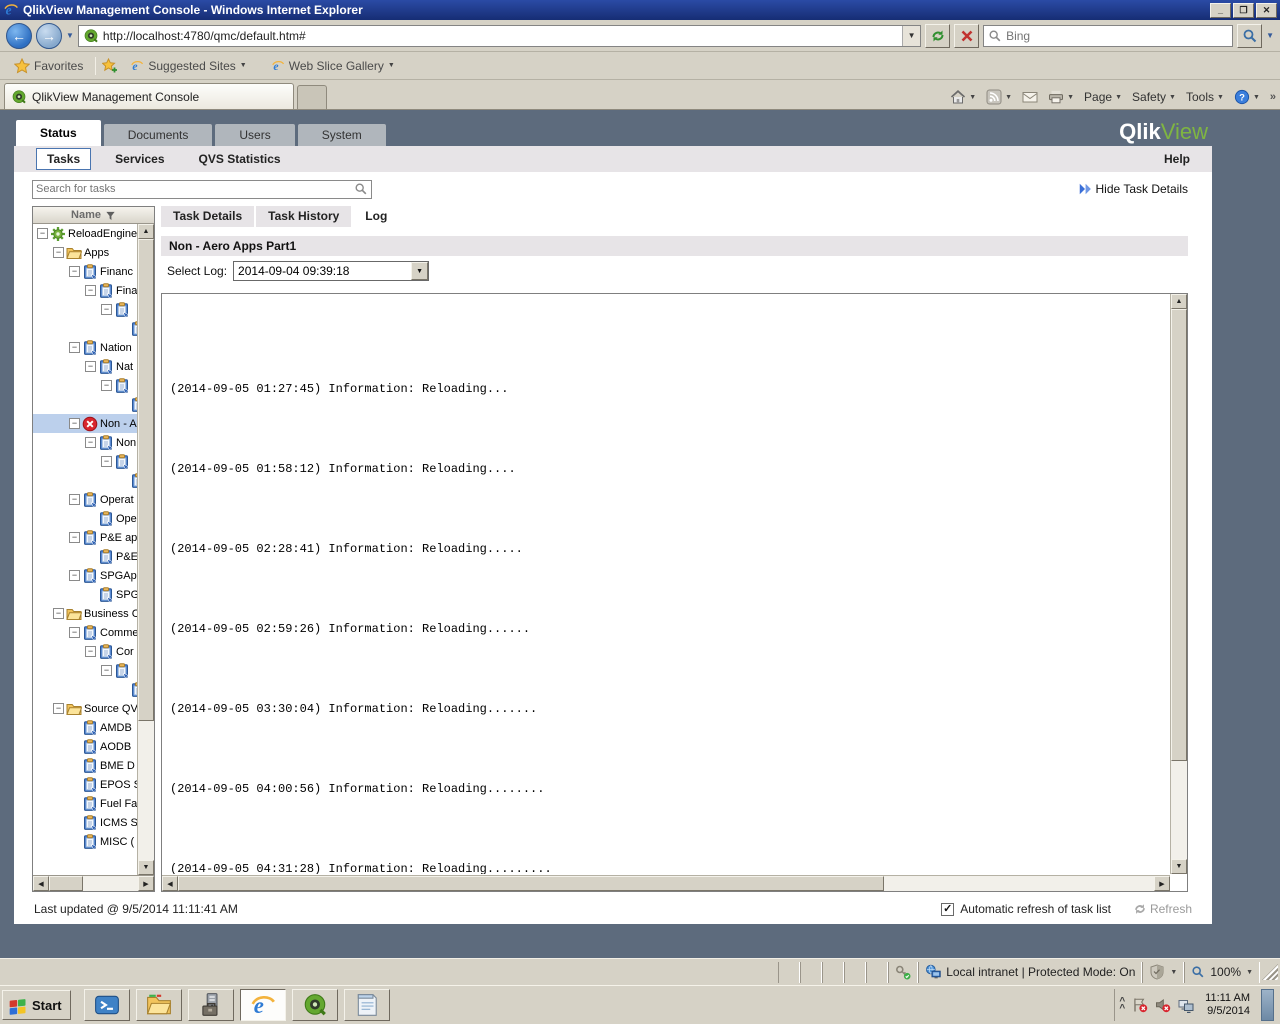 The width and height of the screenshot is (1280, 1024). What do you see at coordinates (85, 784) in the screenshot?
I see `tree-item: − EPOS S` at bounding box center [85, 784].